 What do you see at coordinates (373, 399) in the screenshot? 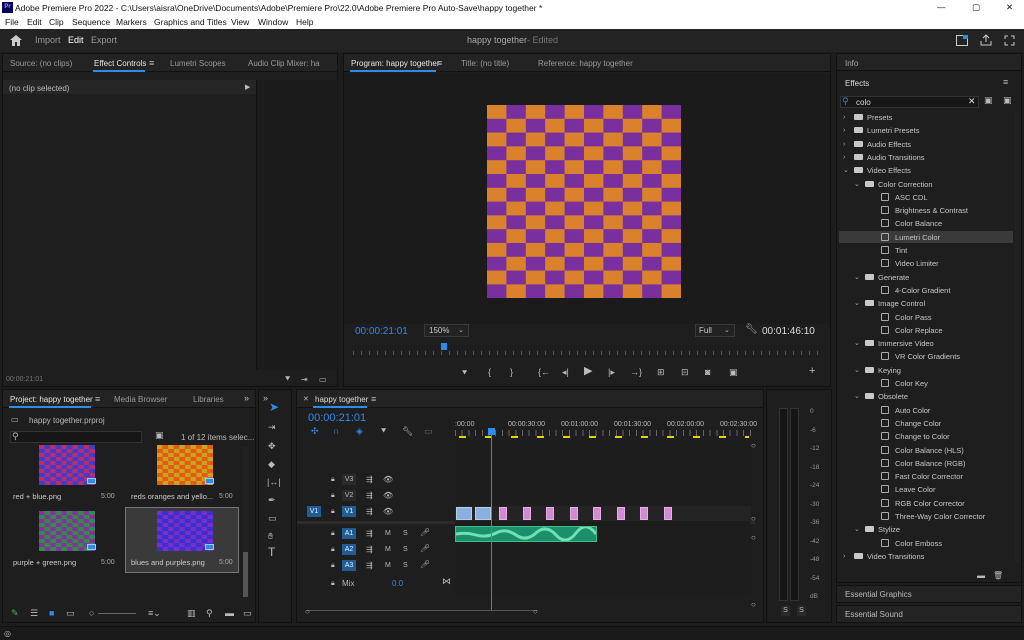
I see `sequence-menu-icon: ≡` at bounding box center [373, 399].